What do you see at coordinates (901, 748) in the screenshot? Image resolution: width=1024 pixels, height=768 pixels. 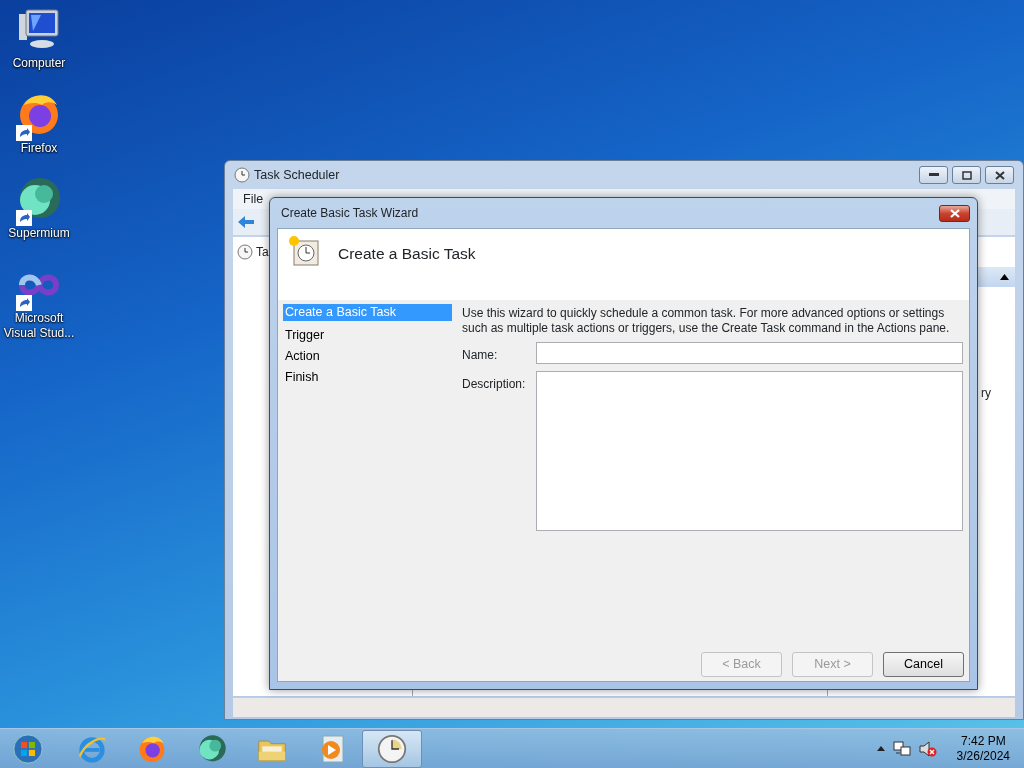 I see `network-icon` at bounding box center [901, 748].